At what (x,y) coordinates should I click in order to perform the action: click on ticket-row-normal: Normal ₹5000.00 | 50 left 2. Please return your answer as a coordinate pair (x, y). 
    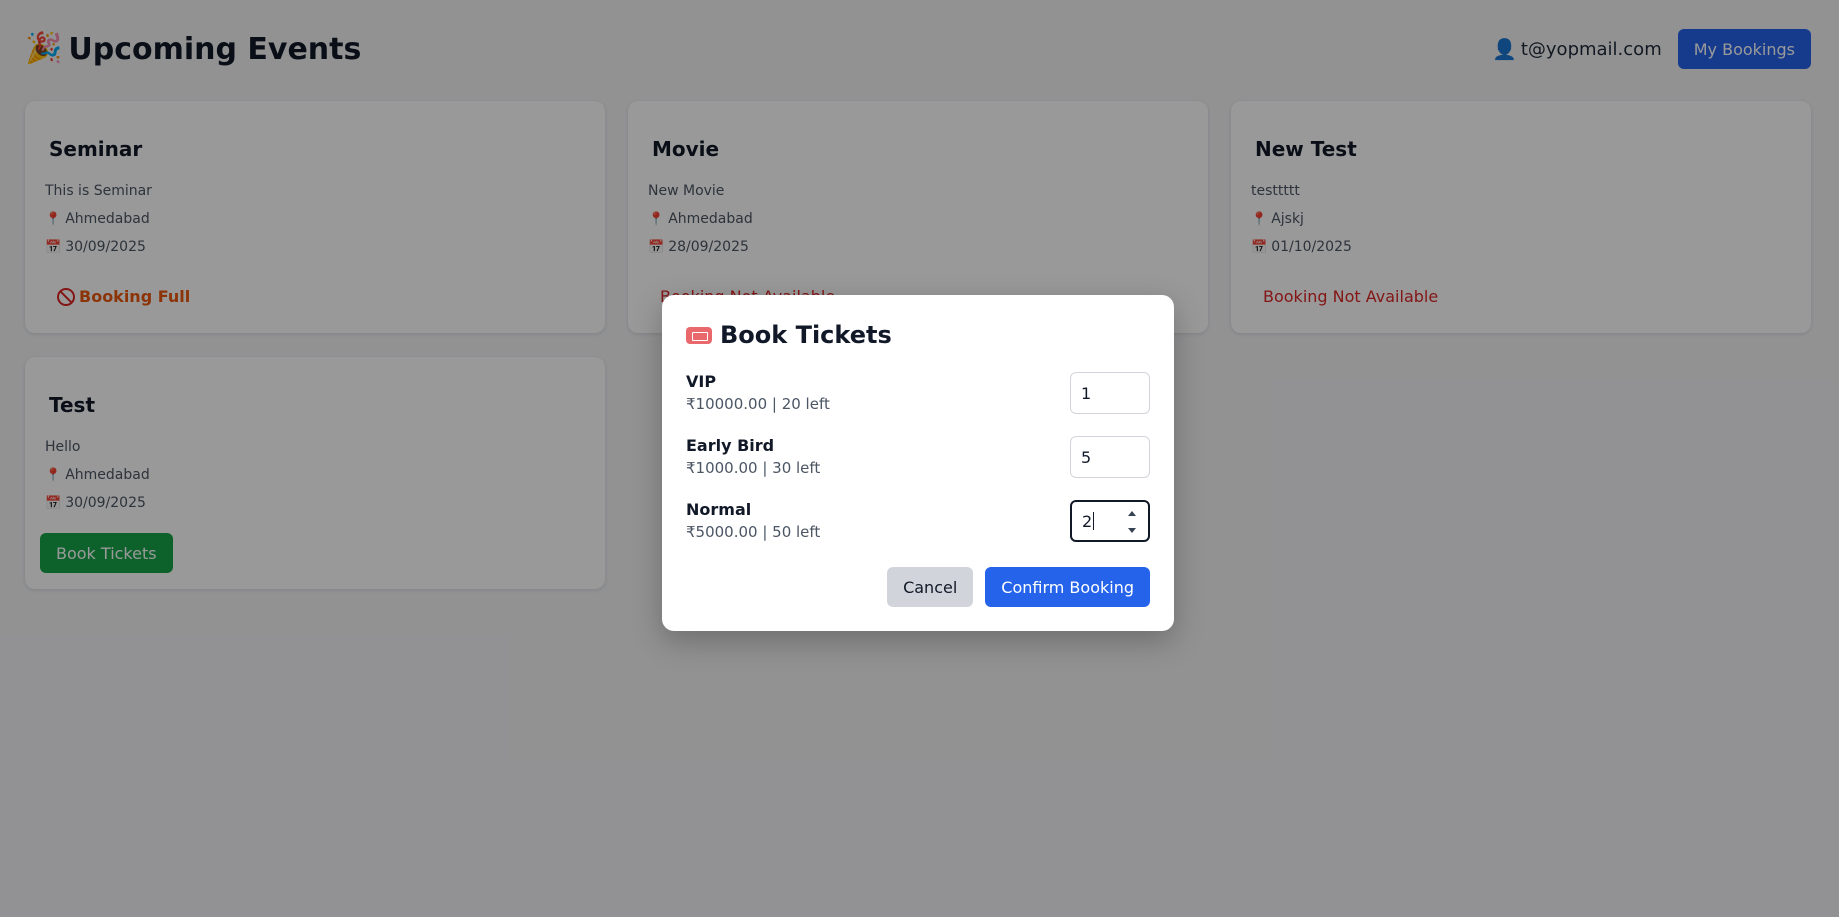
    Looking at the image, I should click on (918, 521).